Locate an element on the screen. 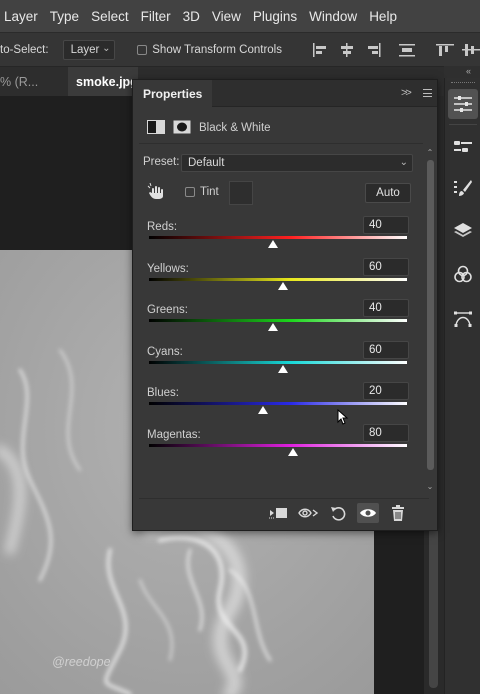 This screenshot has height=694, width=480. visibility-eye-icon is located at coordinates (368, 513).